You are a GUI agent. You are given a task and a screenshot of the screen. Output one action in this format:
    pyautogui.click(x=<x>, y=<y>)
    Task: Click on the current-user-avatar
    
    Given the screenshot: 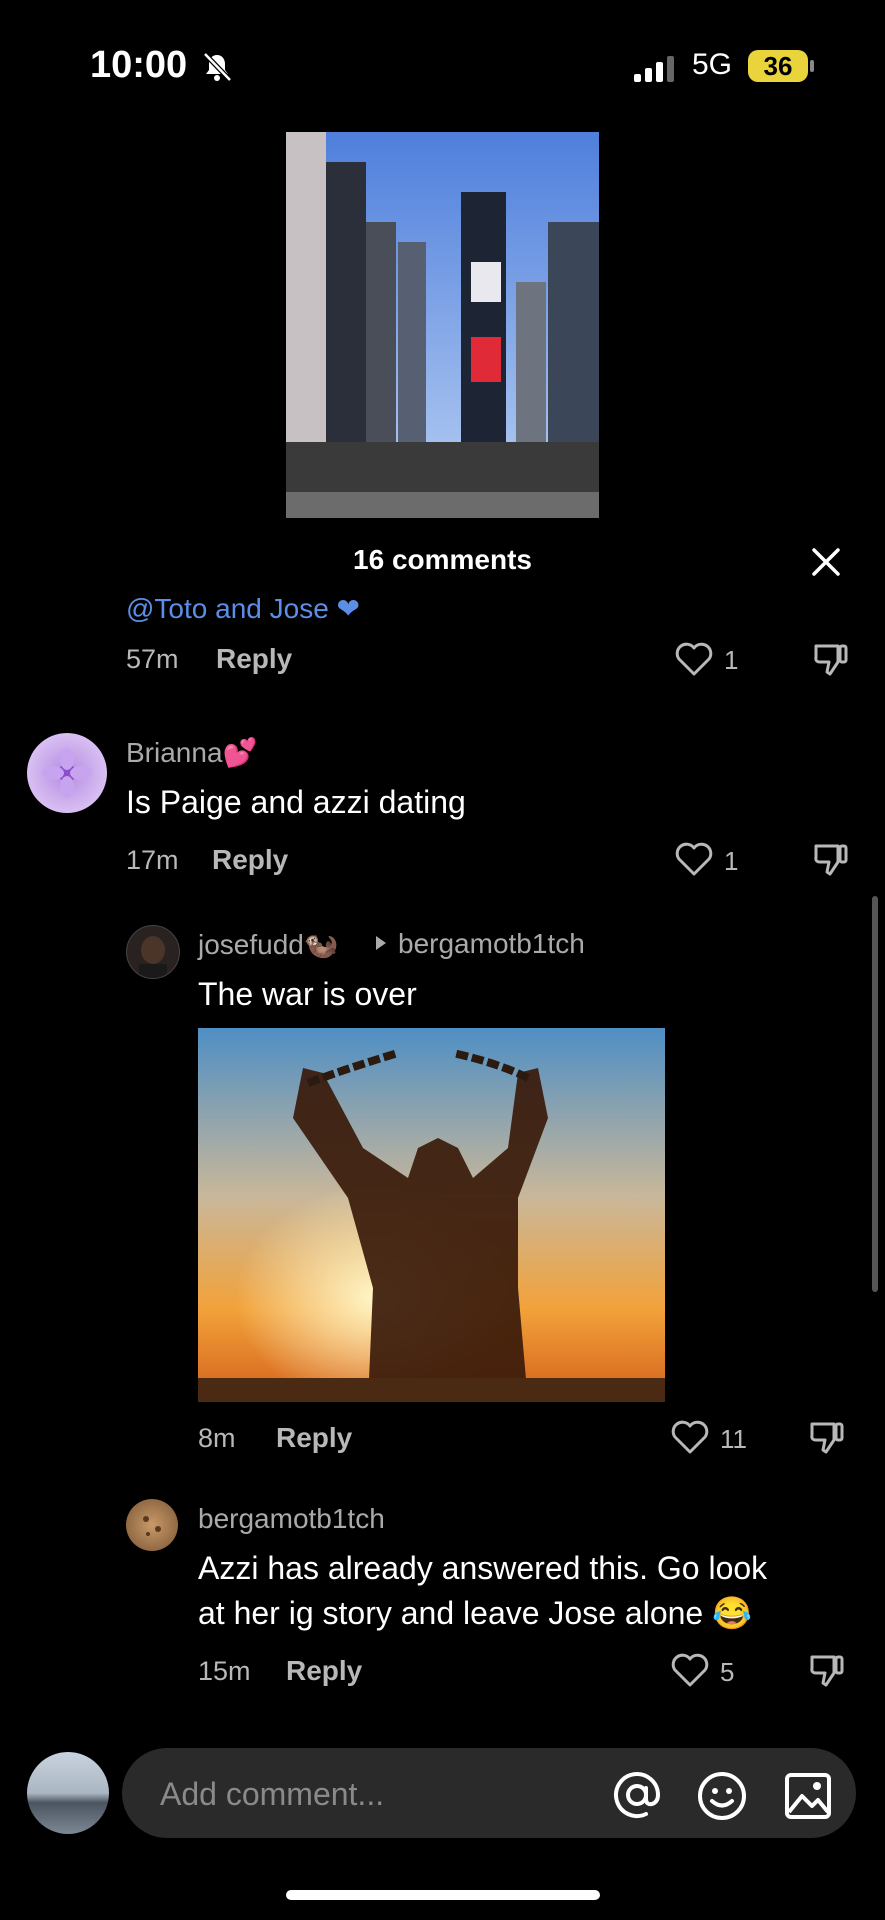 What is the action you would take?
    pyautogui.click(x=68, y=1793)
    